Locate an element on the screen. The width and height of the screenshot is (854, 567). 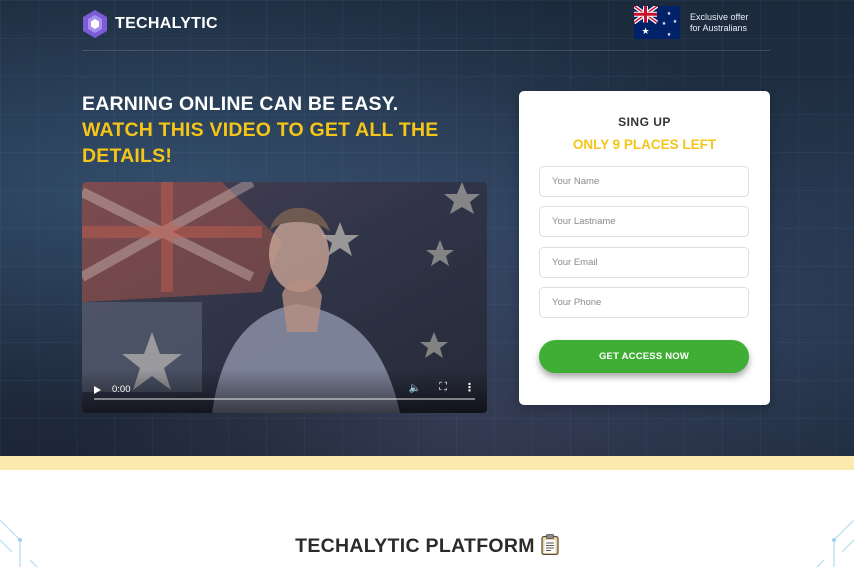
cream-divider-band is located at coordinates (427, 463).